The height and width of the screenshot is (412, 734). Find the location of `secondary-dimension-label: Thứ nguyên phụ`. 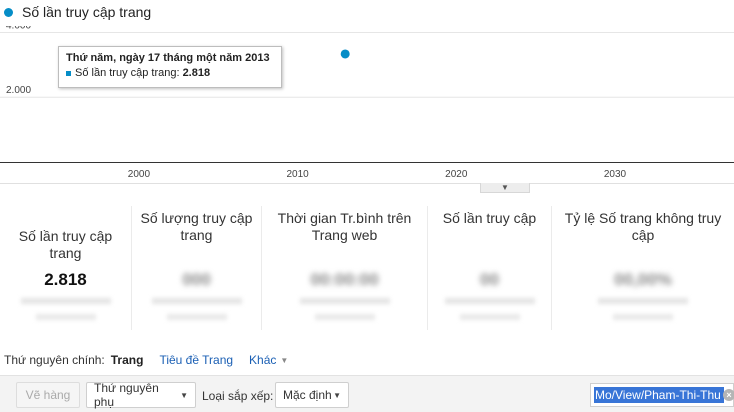

secondary-dimension-label: Thứ nguyên phụ is located at coordinates (126, 395).